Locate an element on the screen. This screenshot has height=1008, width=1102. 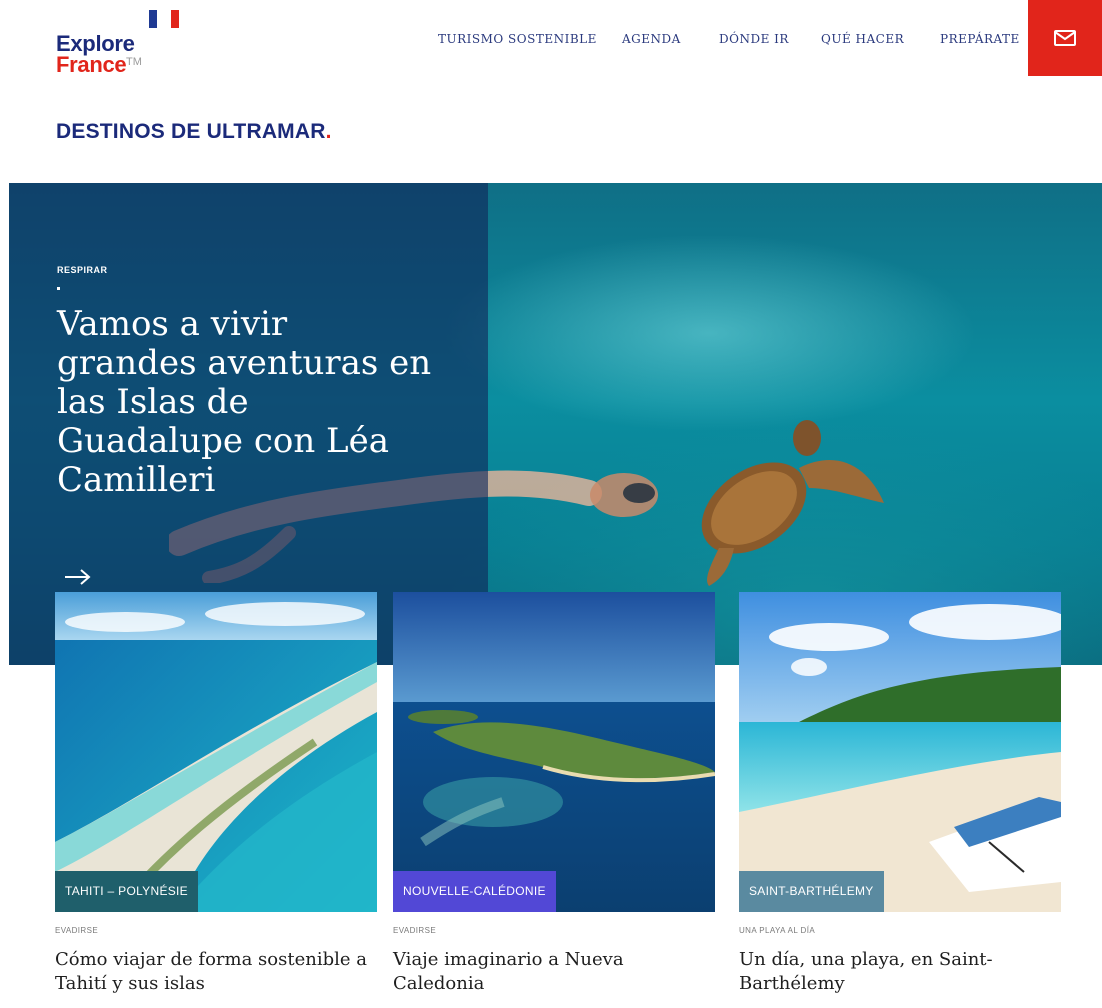
card-image-saint-barthelemy: SAINT-BARTHÉLEMY is located at coordinates (900, 752).